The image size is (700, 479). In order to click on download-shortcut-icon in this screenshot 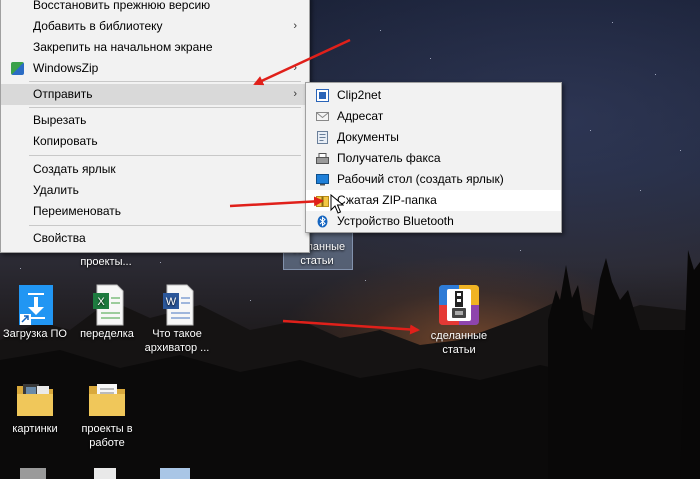, I will do `click(36, 305)`.